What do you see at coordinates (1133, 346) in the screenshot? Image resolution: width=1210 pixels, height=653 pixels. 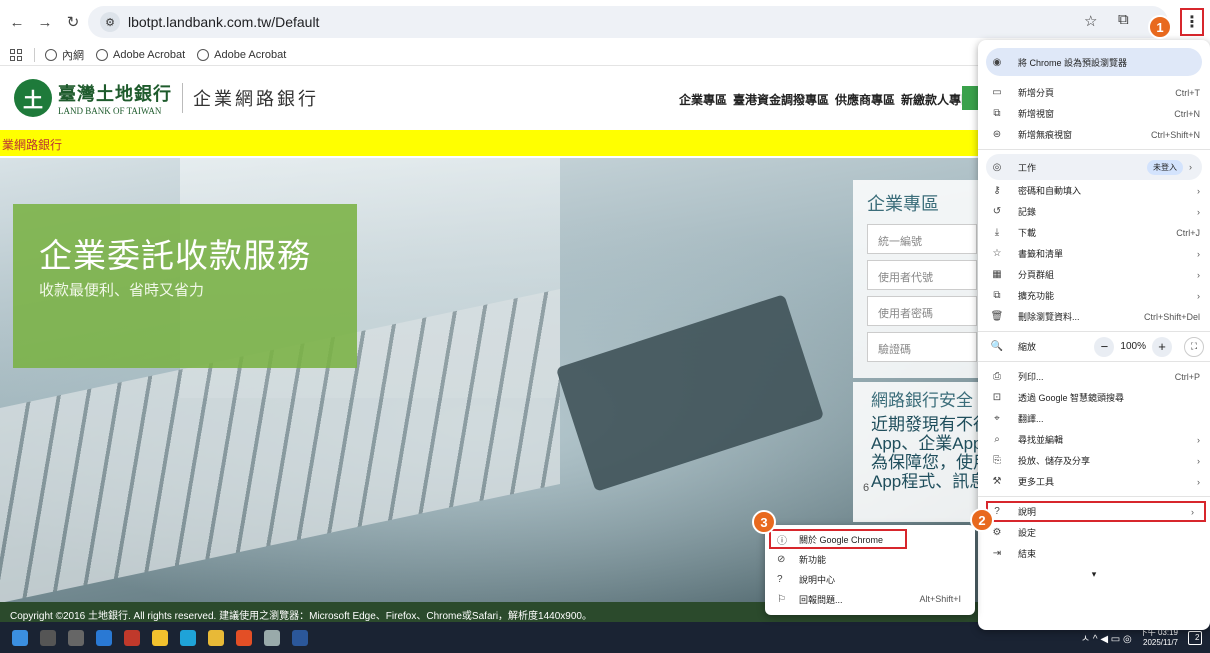 I see `zoom-value: 100%` at bounding box center [1133, 346].